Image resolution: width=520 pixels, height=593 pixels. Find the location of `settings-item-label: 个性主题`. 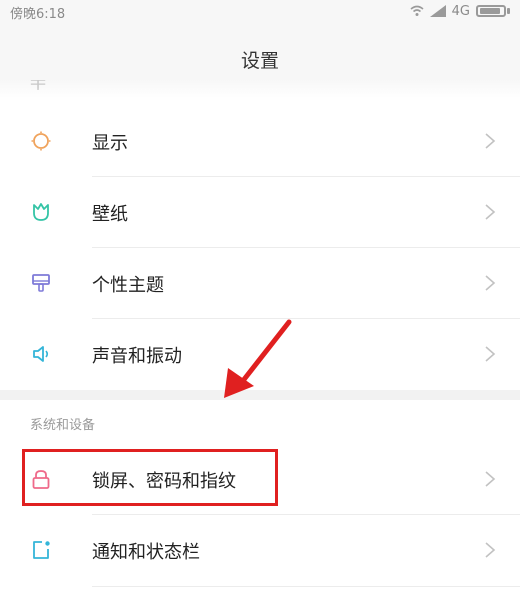

settings-item-label: 个性主题 is located at coordinates (128, 285).